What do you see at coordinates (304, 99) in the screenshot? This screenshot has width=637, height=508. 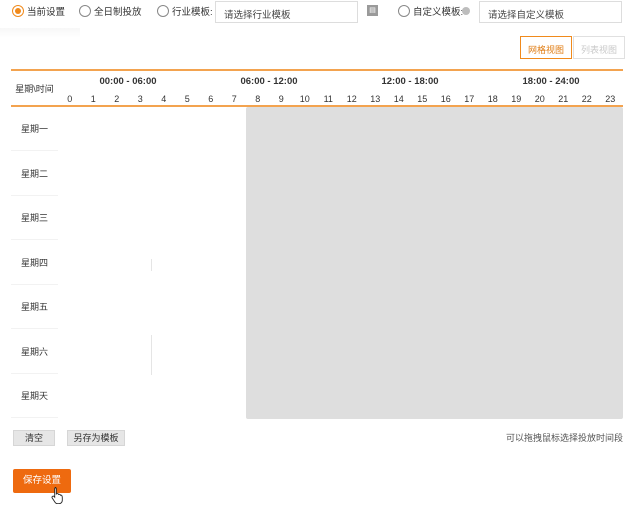 I see `hour-label: 10` at bounding box center [304, 99].